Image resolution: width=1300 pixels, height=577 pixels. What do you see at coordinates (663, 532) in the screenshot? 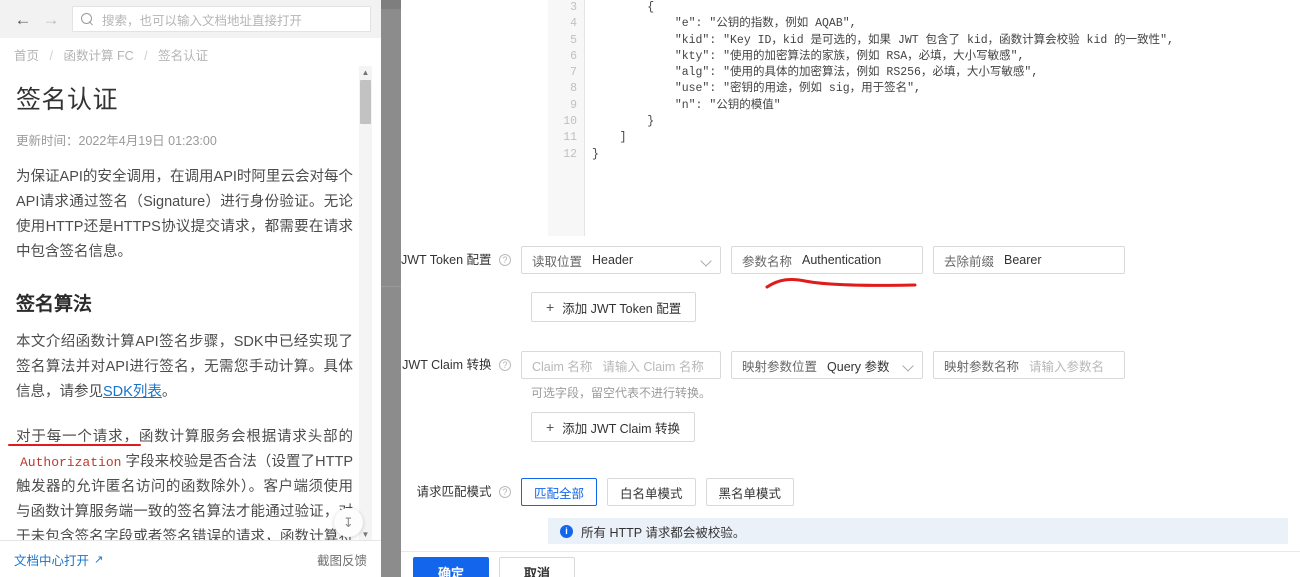
I see `info-banner-text: 所有 HTTP 请求都会被校验。` at bounding box center [663, 532].